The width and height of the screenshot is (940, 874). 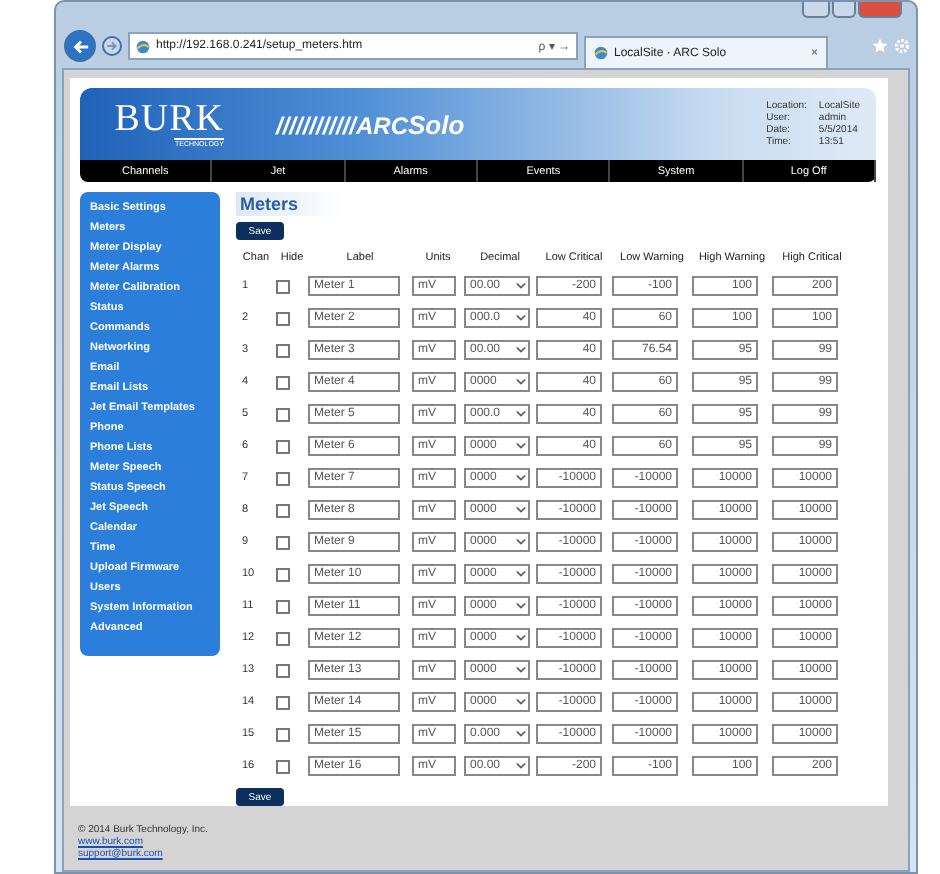 I want to click on back-button, so click(x=80, y=46).